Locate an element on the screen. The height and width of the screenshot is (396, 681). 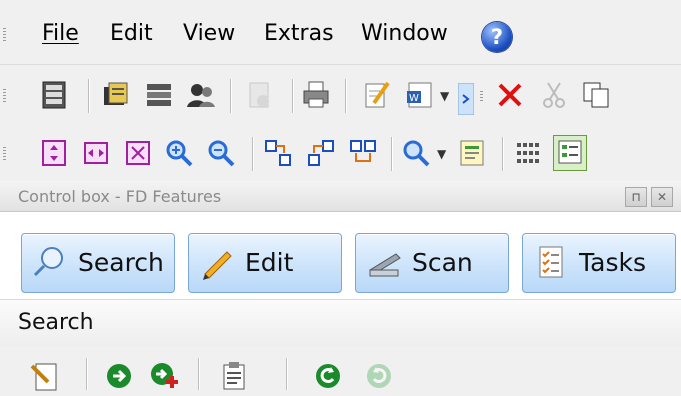
go-forward-icon is located at coordinates (119, 376).